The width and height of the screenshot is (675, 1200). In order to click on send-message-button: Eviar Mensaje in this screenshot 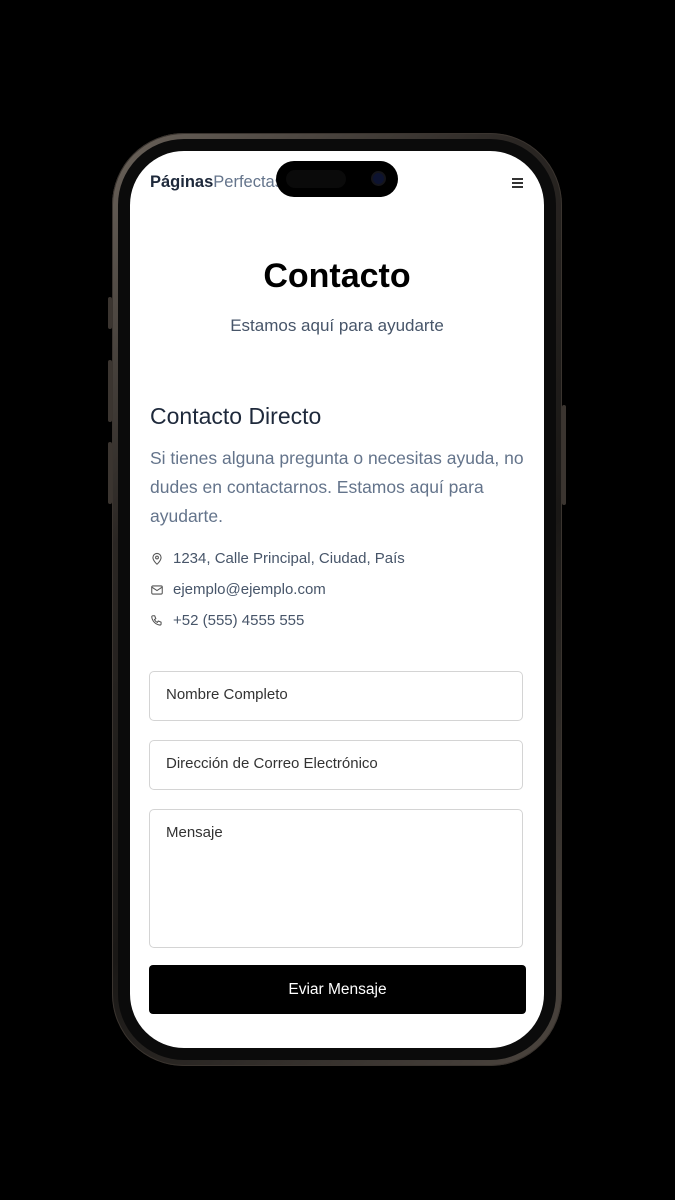, I will do `click(337, 989)`.